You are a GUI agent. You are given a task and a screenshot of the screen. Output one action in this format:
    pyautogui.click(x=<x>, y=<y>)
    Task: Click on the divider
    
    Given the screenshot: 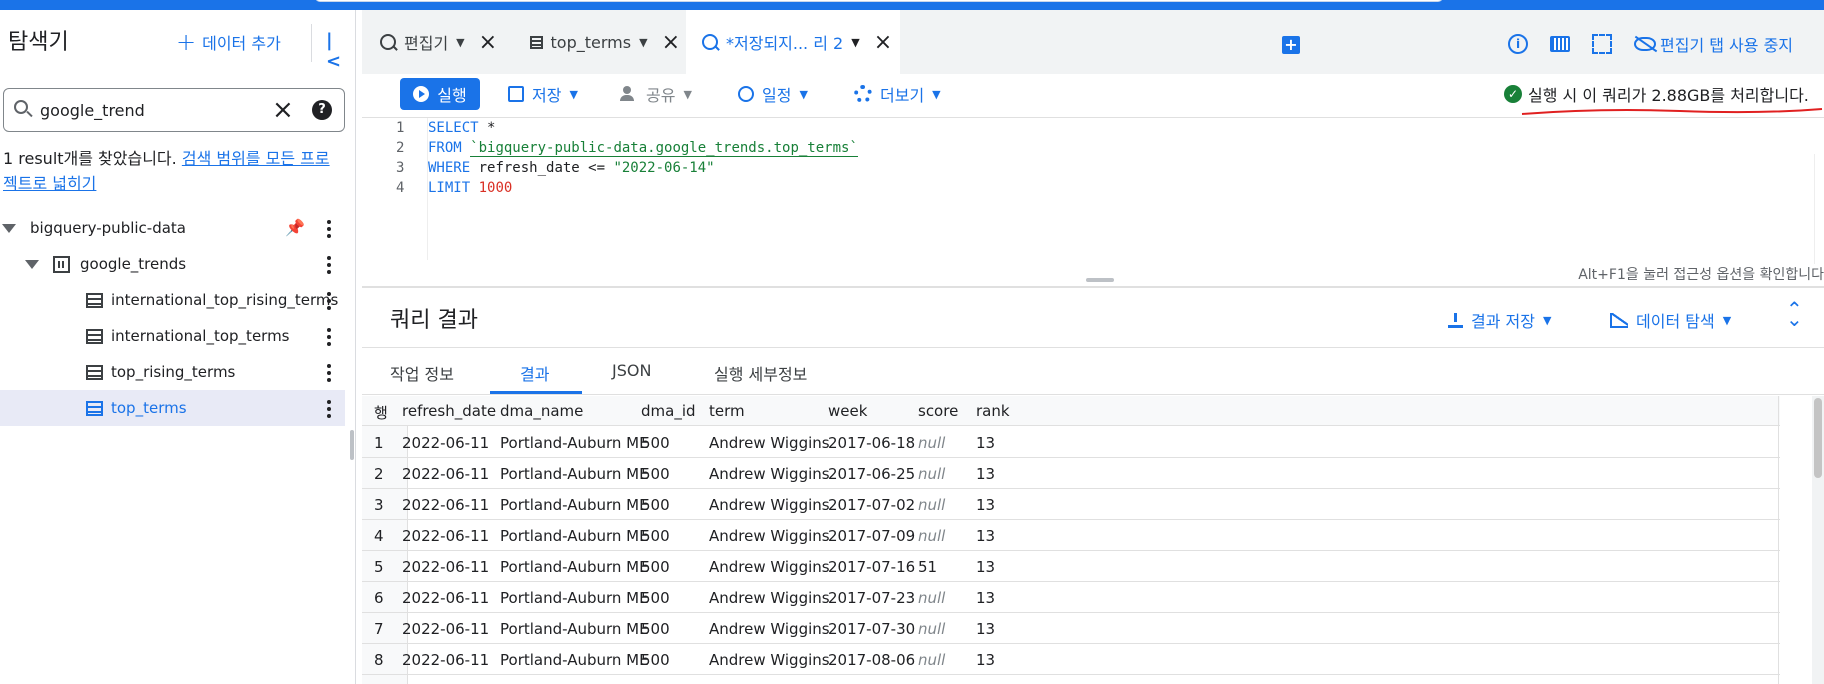 What is the action you would take?
    pyautogui.click(x=311, y=43)
    